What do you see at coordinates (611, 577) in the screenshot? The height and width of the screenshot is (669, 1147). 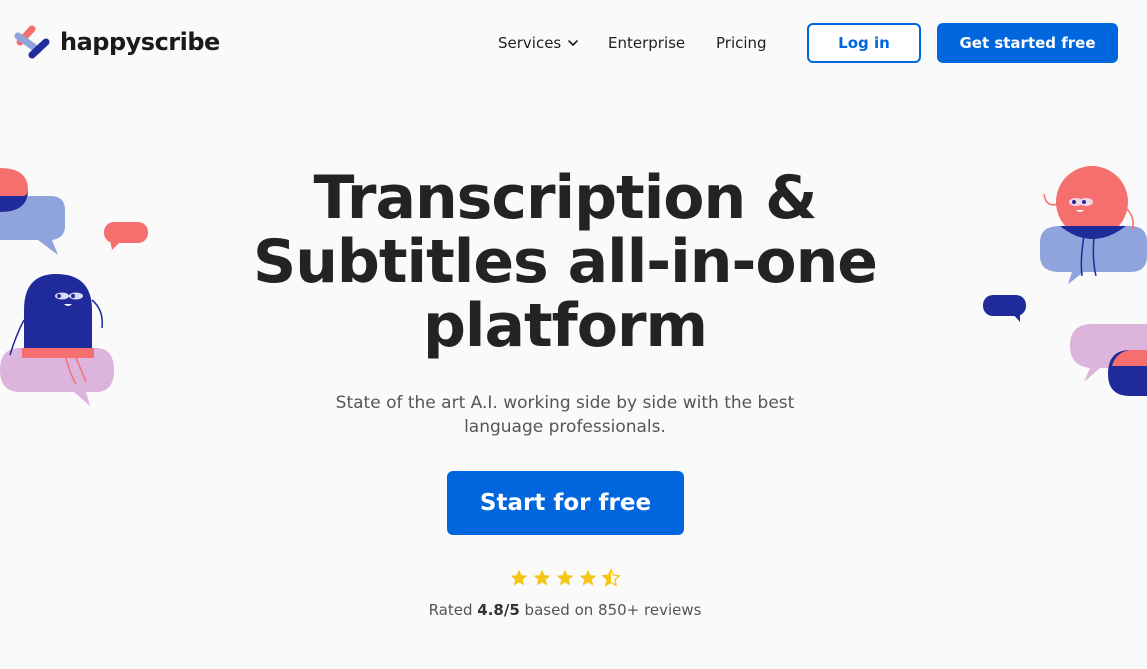 I see `half-star-icon` at bounding box center [611, 577].